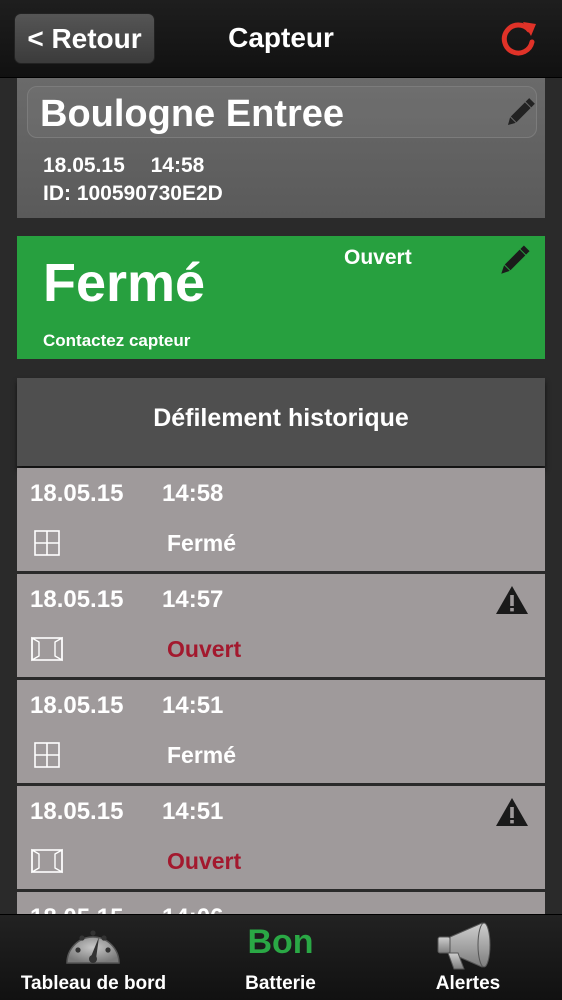 The image size is (562, 1000). What do you see at coordinates (281, 519) in the screenshot?
I see `history-row: 18.05.15 14:58 Fermé` at bounding box center [281, 519].